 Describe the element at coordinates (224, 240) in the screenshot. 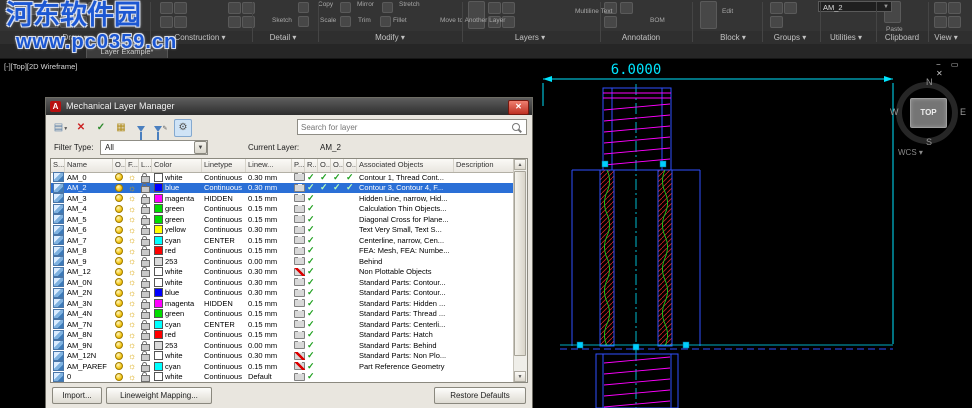

I see `layer-linetype: CENTER` at that location.